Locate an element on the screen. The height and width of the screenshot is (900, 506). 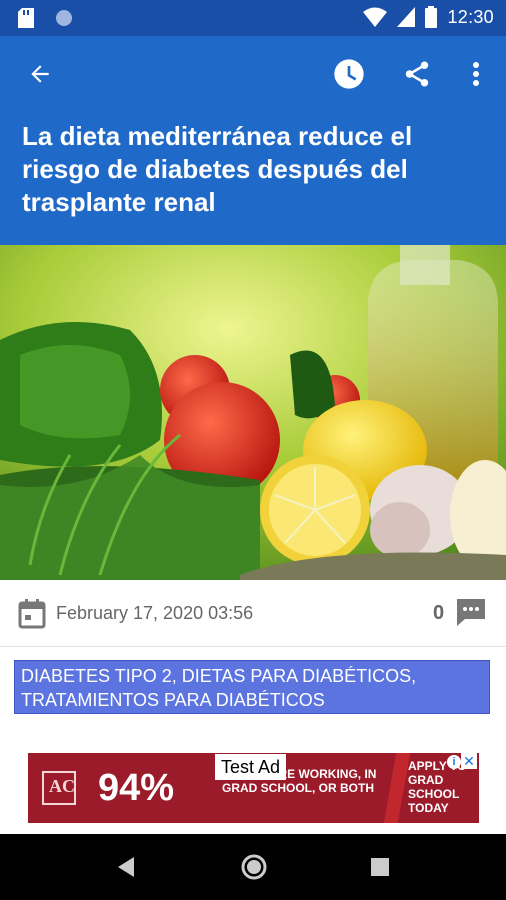
comment-count: 0 is located at coordinates (439, 613).